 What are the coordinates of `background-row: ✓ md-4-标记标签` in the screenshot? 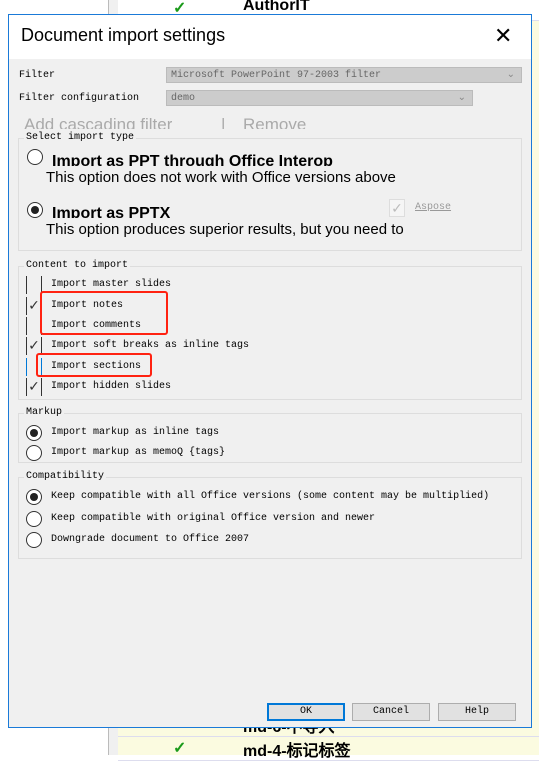 It's located at (328, 748).